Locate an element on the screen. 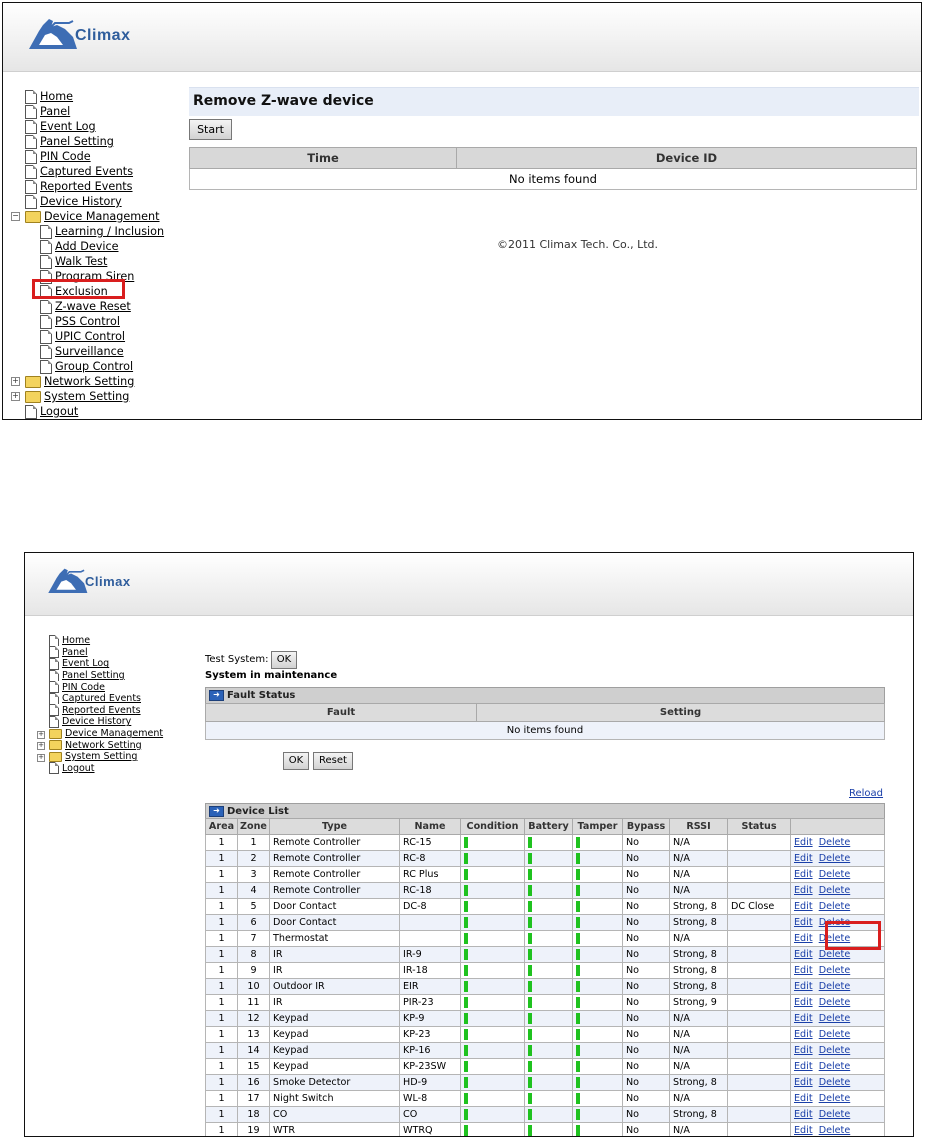 The width and height of the screenshot is (925, 1137). sidebar-item-device-management: − Device Management is located at coordinates (87, 216).